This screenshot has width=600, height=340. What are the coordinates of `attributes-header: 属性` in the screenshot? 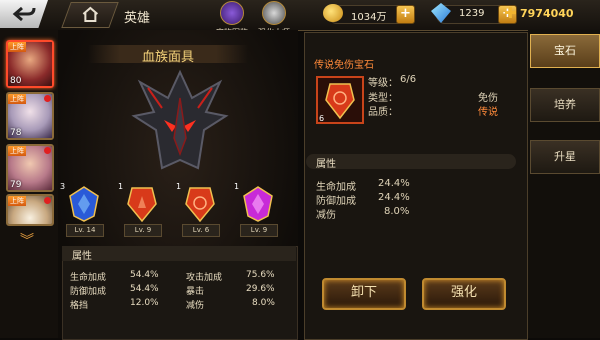 It's located at (179, 254).